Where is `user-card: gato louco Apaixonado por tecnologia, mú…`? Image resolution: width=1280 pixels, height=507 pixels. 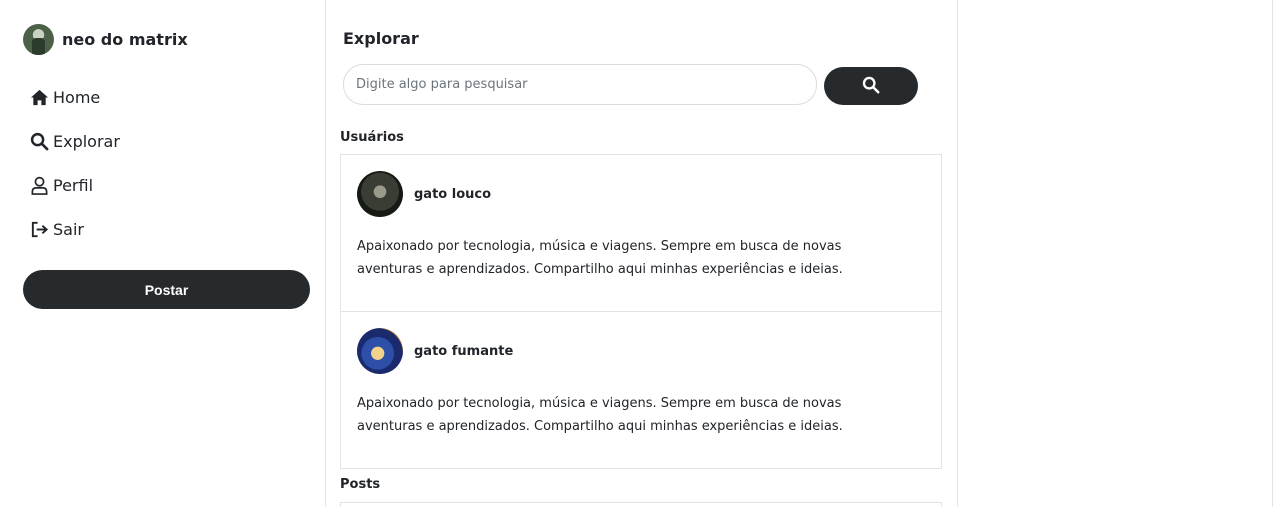
user-card: gato louco Apaixonado por tecnologia, mú… is located at coordinates (641, 233).